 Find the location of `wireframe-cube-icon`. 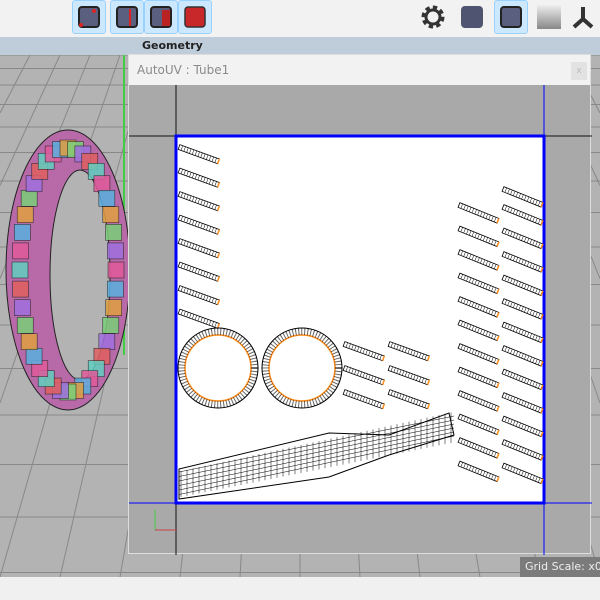

wireframe-cube-icon is located at coordinates (511, 17).